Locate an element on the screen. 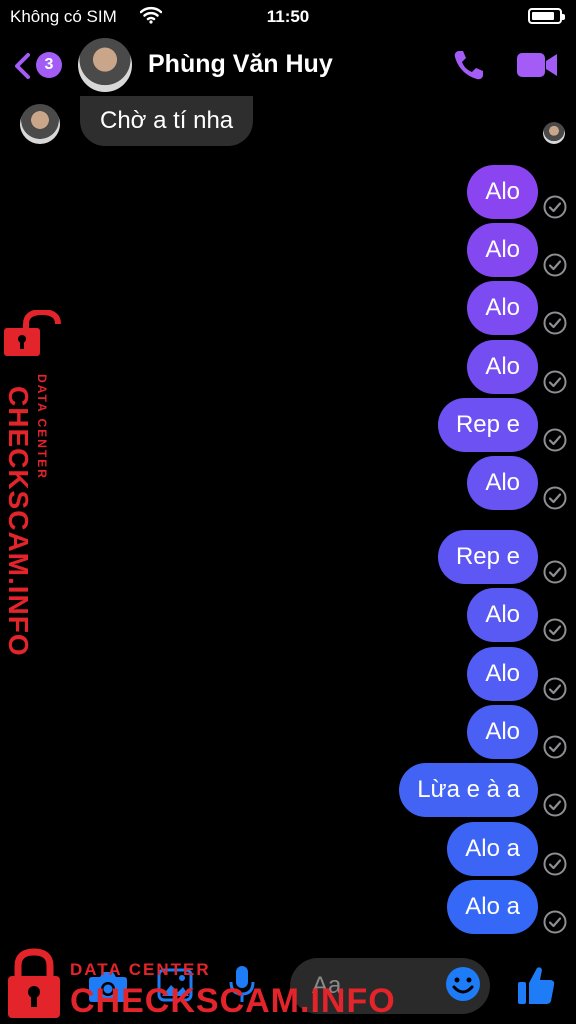 Image resolution: width=576 pixels, height=1024 pixels. battery-fill is located at coordinates (543, 16).